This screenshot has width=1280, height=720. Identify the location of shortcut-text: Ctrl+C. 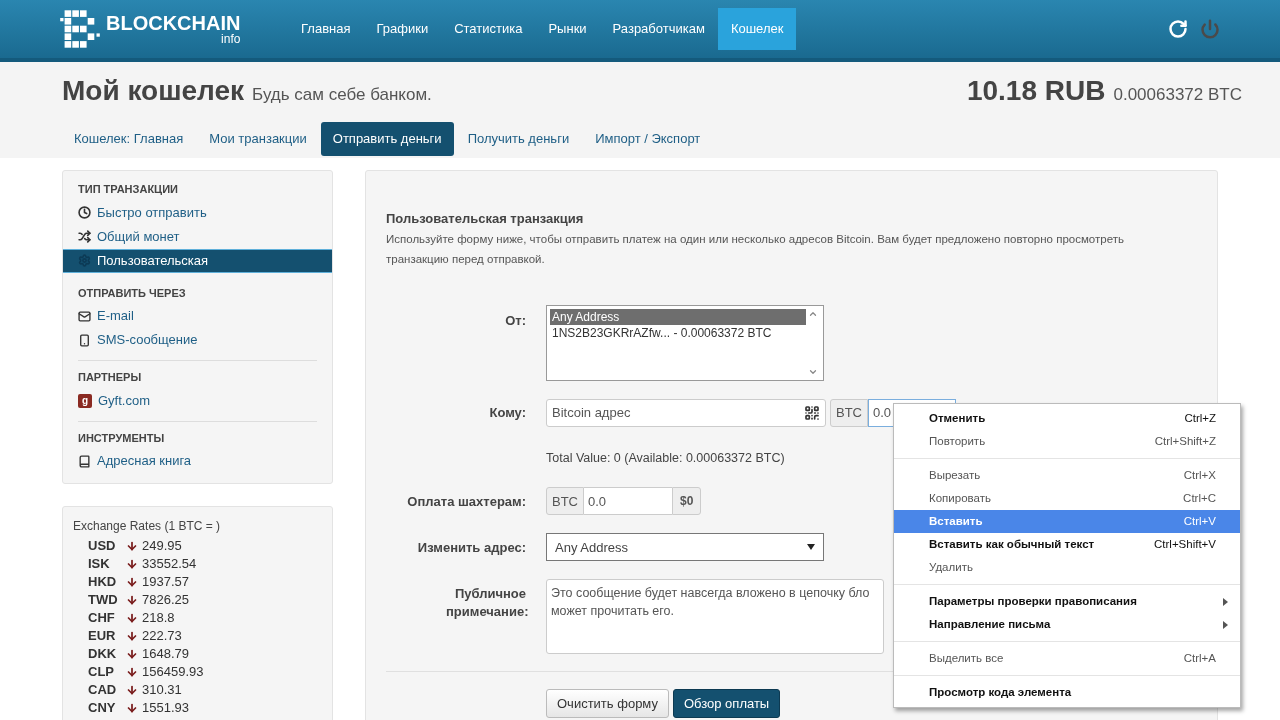
(1199, 498).